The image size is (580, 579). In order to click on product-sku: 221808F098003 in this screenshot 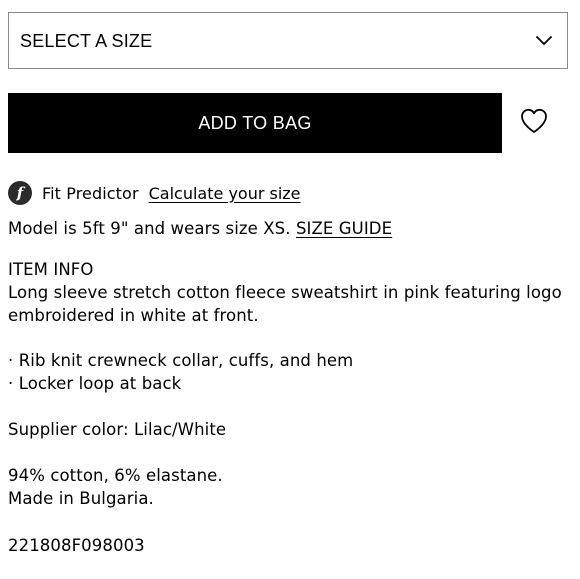, I will do `click(76, 545)`.